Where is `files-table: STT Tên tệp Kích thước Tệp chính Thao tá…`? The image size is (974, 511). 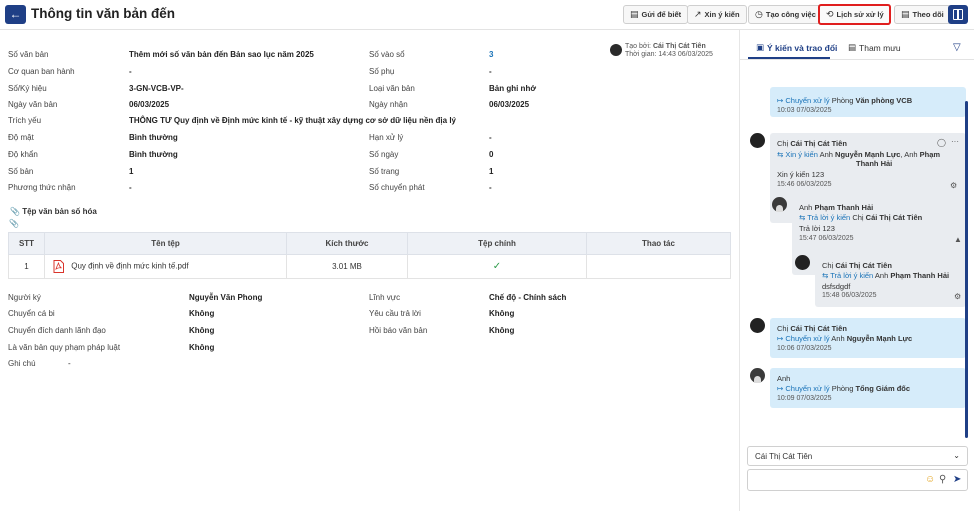
files-table: STT Tên tệp Kích thước Tệp chính Thao tá… is located at coordinates (369, 255).